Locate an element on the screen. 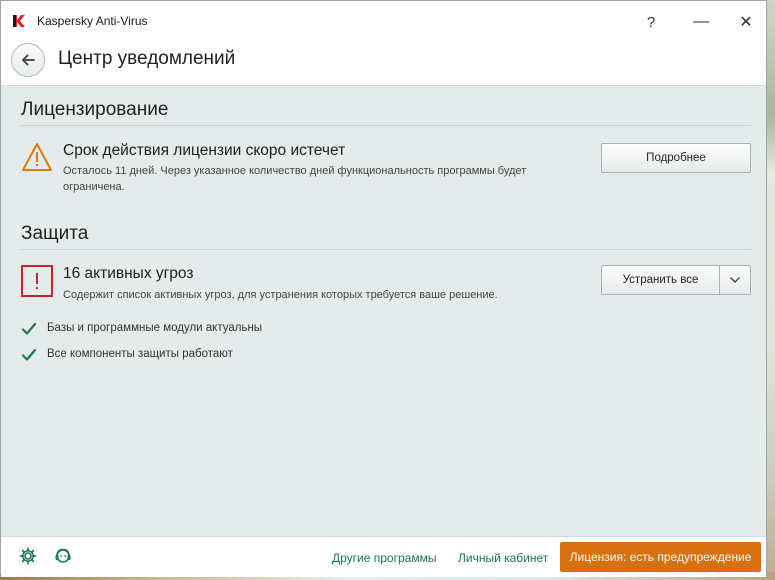 This screenshot has height=580, width=775. status-components-working: Все компоненты защиты работают is located at coordinates (140, 354).